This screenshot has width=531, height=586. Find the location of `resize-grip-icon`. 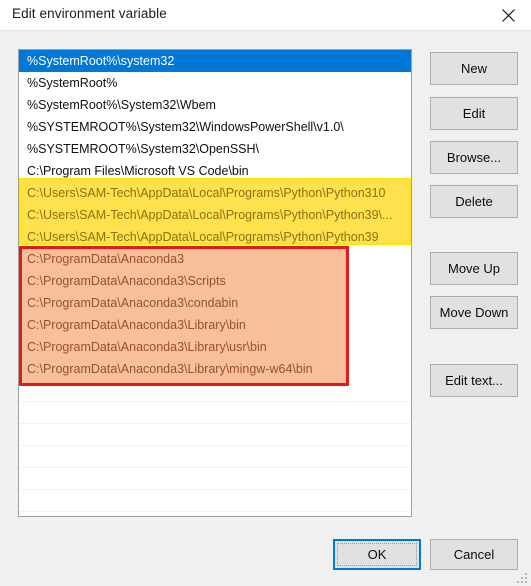

resize-grip-icon is located at coordinates (522, 578).